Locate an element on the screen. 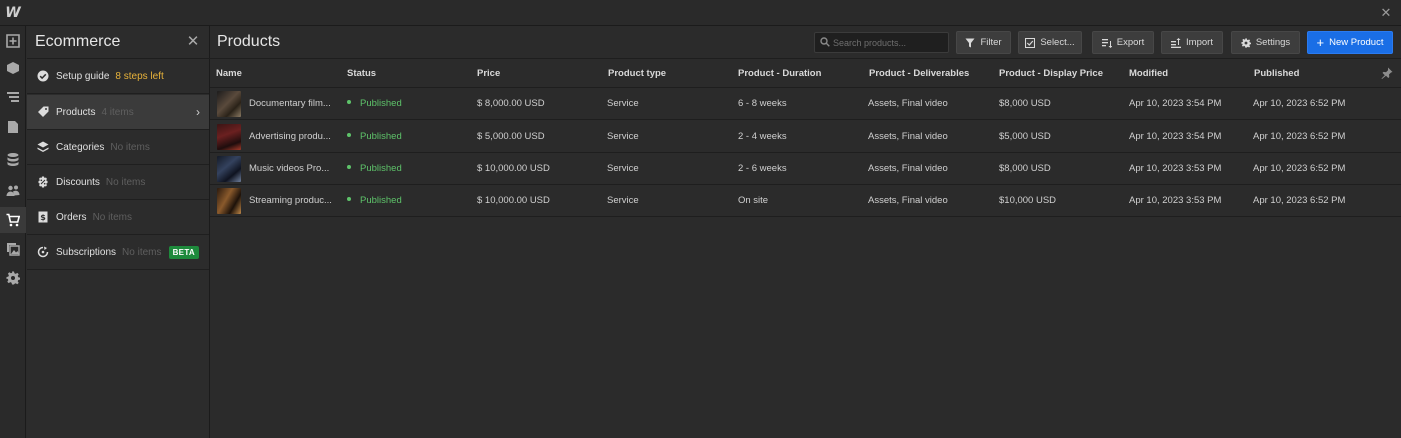 This screenshot has width=1401, height=438. new-product-button: + New Product is located at coordinates (1350, 42).